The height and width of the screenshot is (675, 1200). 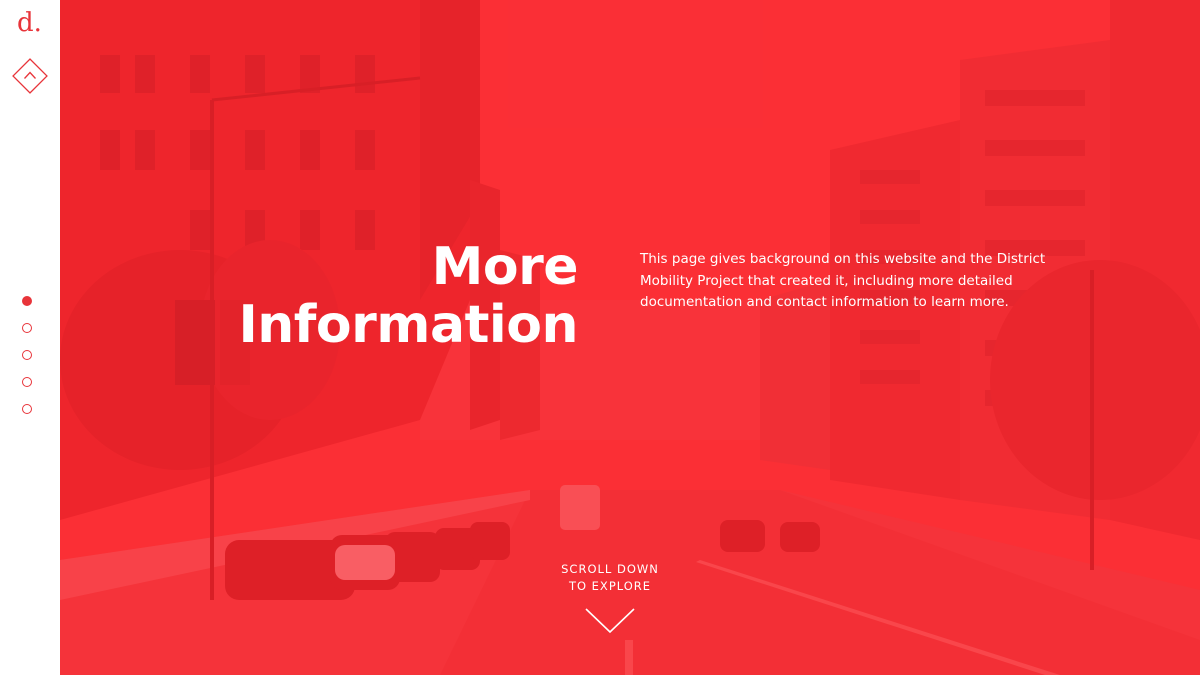 I want to click on chevron-down-icon, so click(x=610, y=621).